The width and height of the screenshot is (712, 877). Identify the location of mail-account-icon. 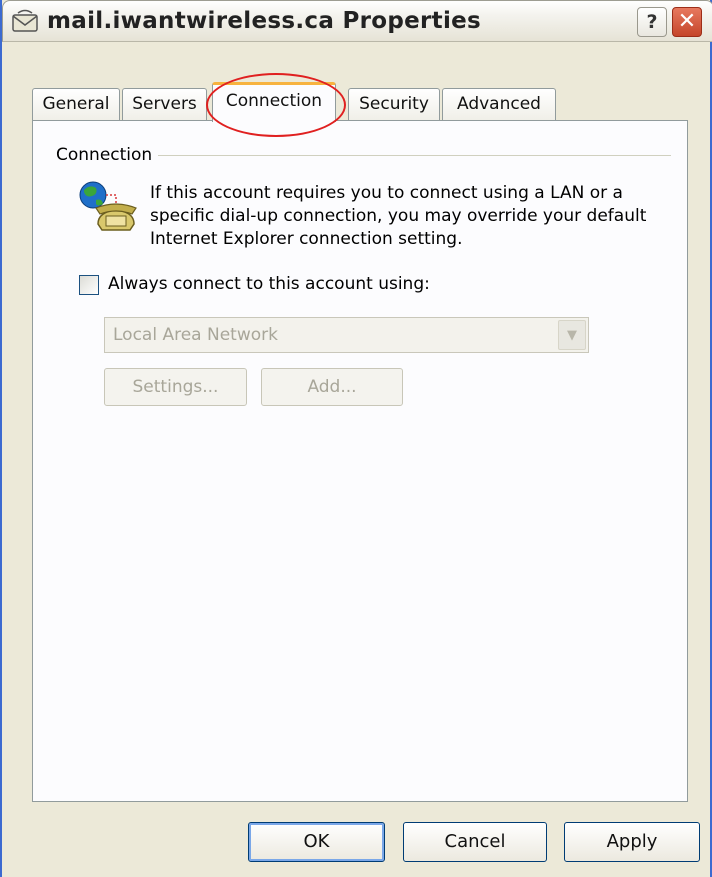
(25, 20).